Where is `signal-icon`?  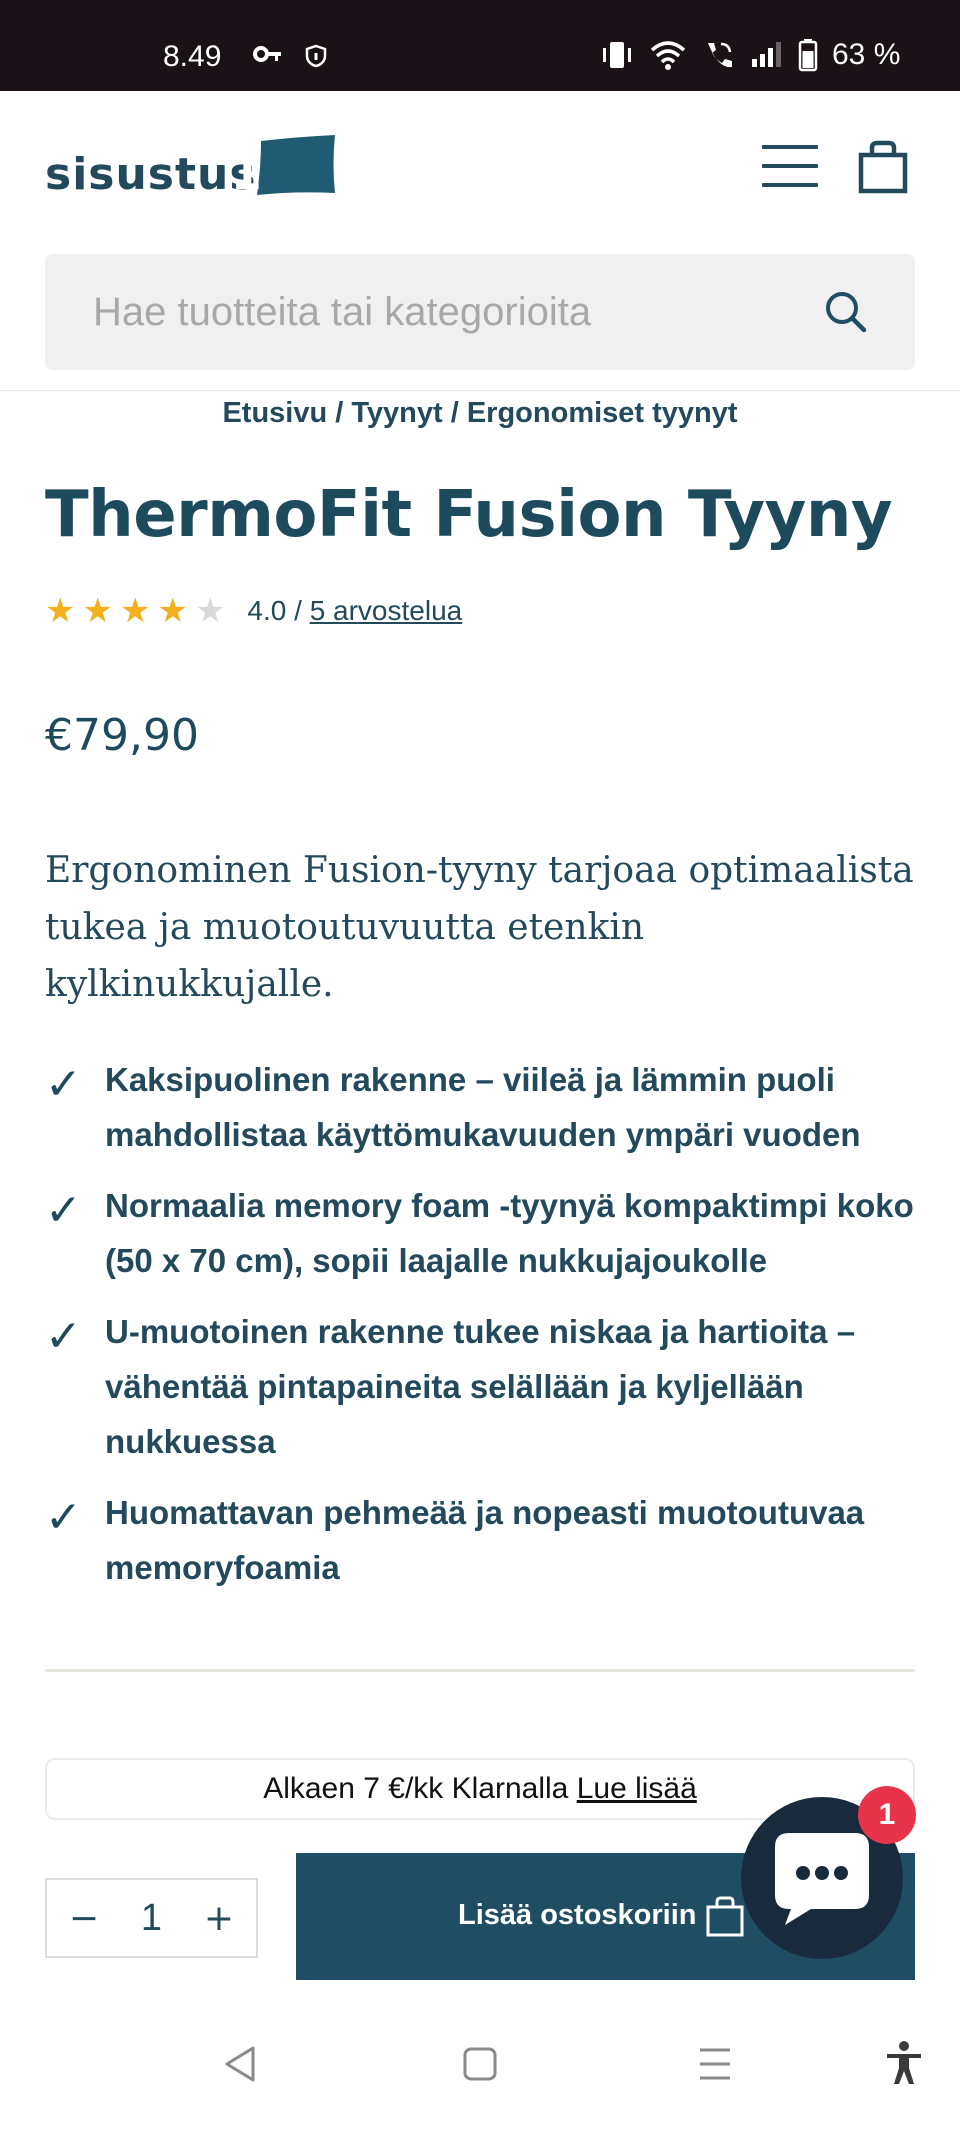
signal-icon is located at coordinates (766, 54).